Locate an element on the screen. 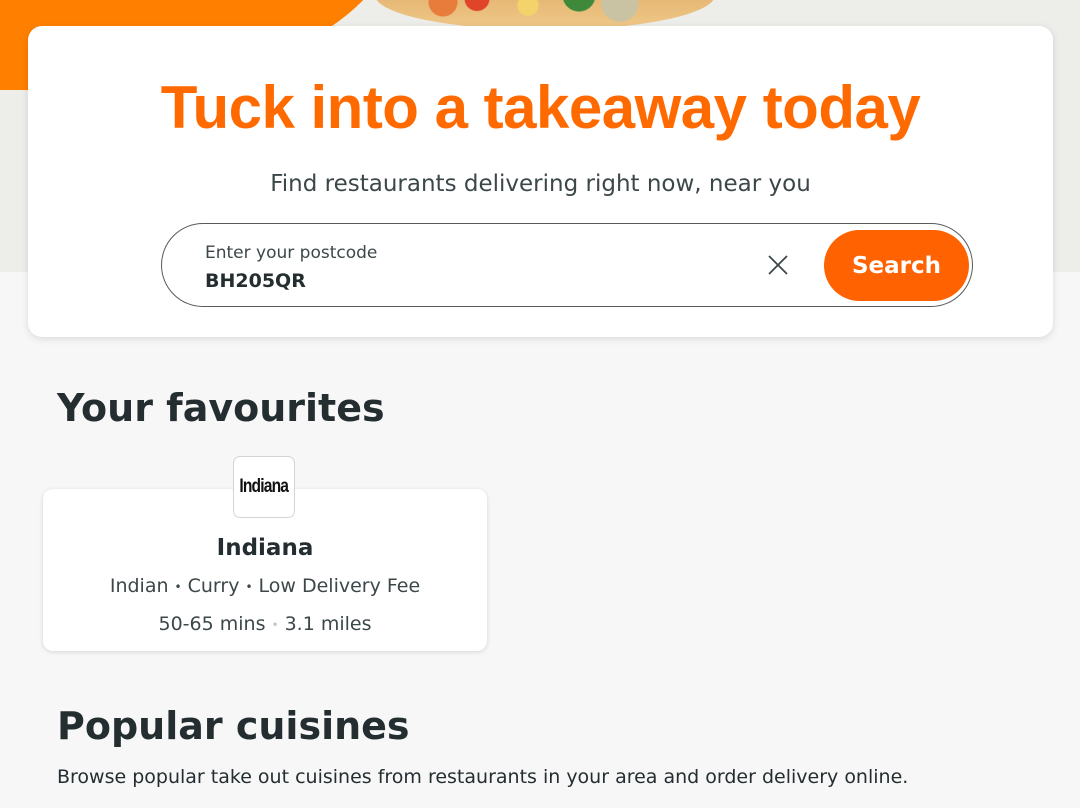 Image resolution: width=1080 pixels, height=808 pixels. distance: 3.1 miles is located at coordinates (328, 624).